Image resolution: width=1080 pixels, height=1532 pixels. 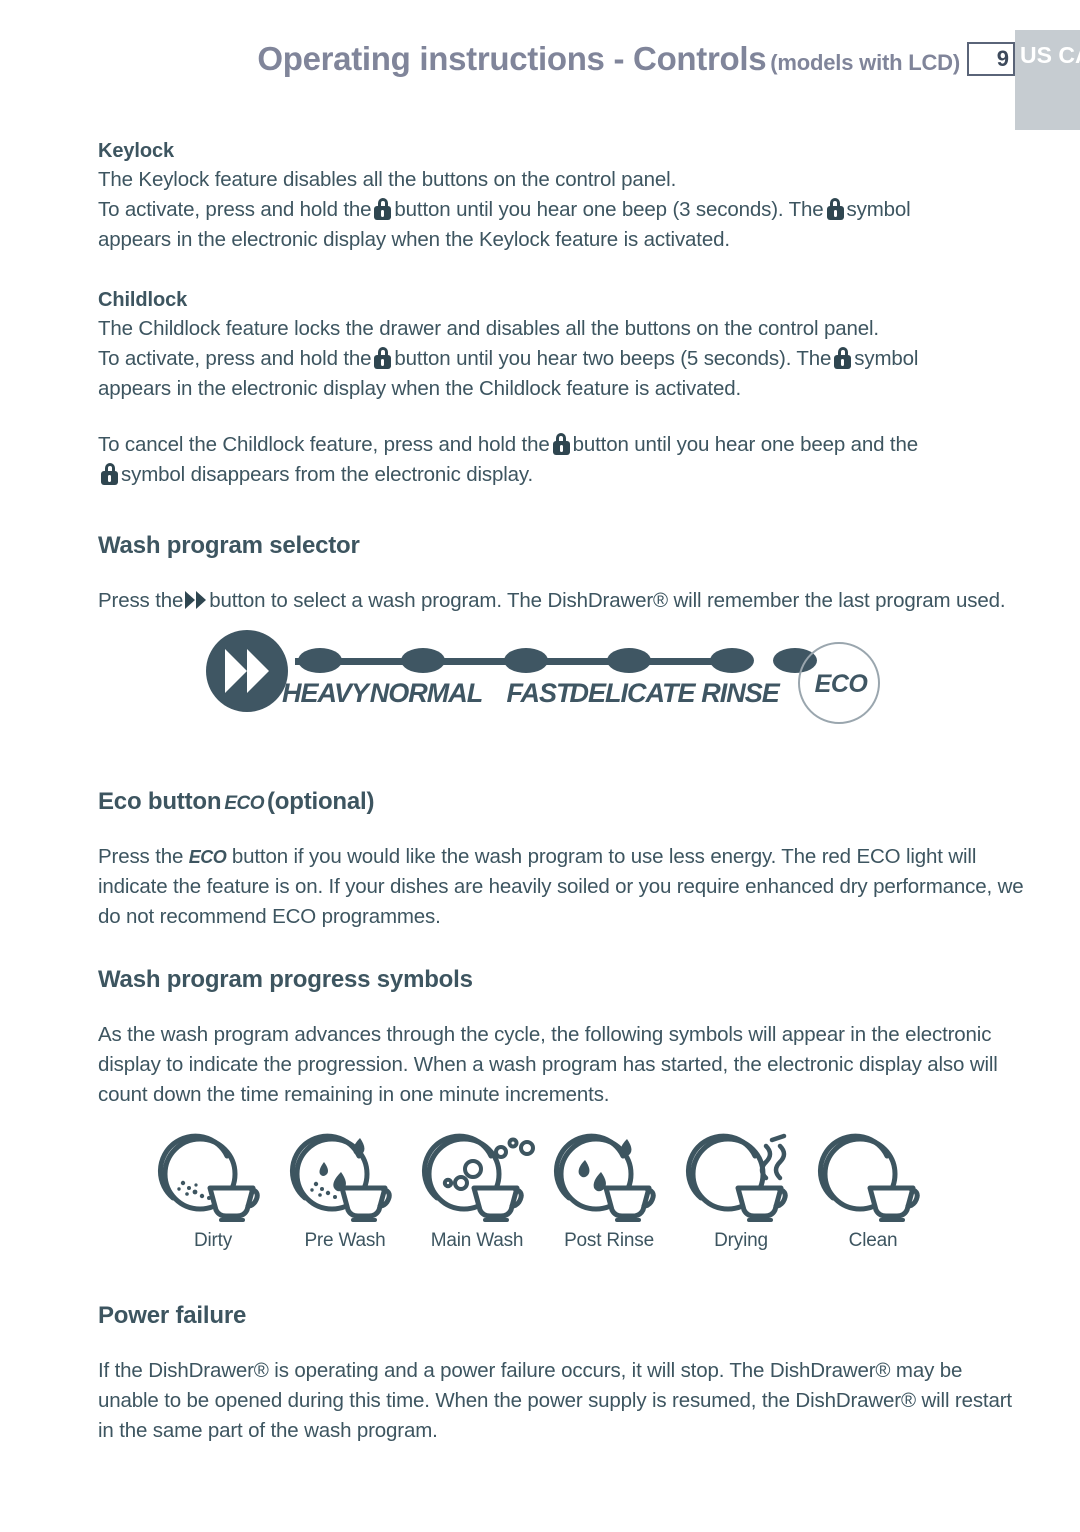 What do you see at coordinates (991, 59) in the screenshot?
I see `page-number: 9` at bounding box center [991, 59].